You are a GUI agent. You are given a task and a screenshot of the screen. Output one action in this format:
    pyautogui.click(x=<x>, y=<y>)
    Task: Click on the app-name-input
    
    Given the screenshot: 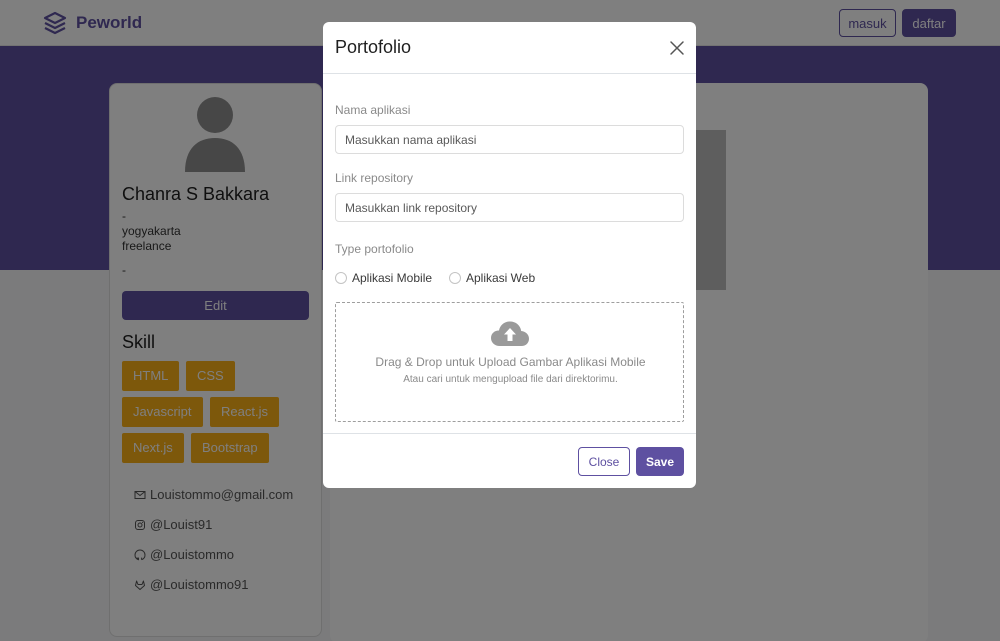 What is the action you would take?
    pyautogui.click(x=509, y=139)
    